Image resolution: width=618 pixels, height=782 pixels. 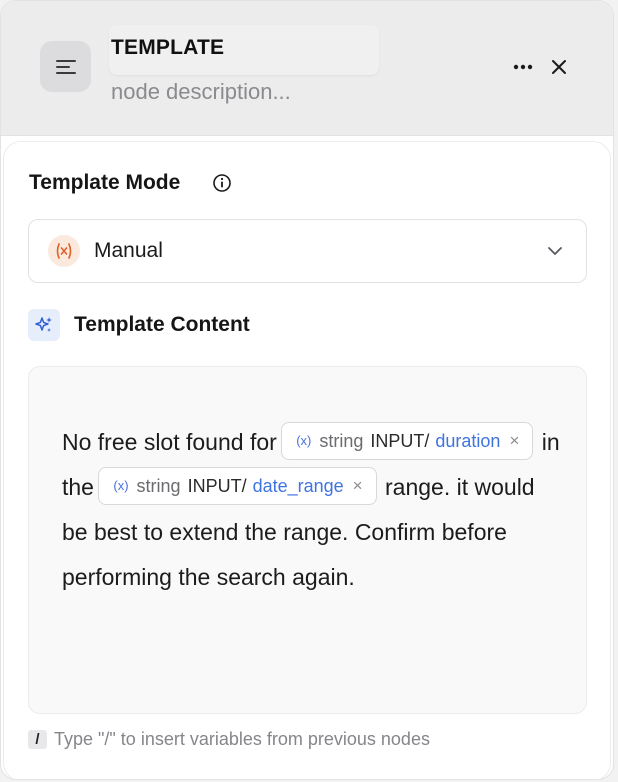 I want to click on template-mode-value: Manual, so click(x=128, y=250).